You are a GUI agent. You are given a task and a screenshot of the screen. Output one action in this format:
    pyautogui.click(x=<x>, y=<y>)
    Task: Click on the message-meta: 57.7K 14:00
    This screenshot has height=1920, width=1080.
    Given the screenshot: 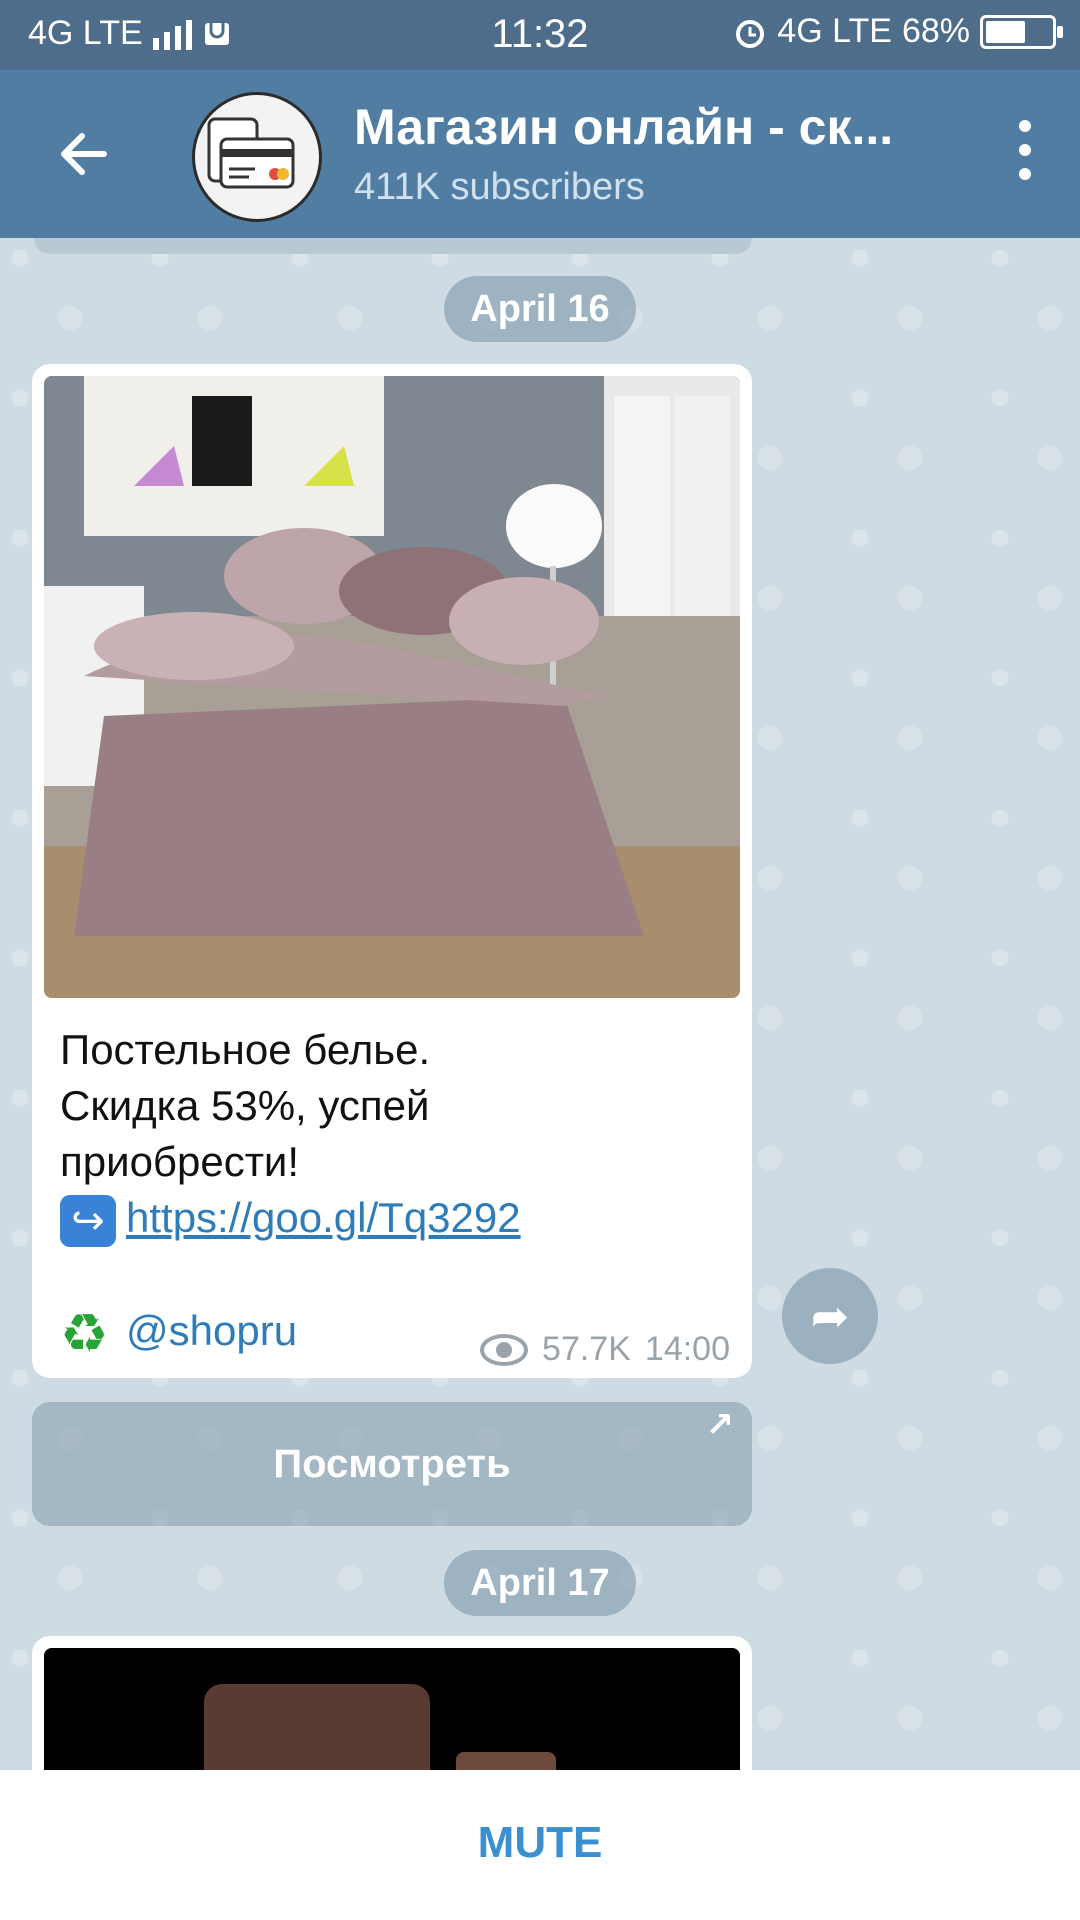 What is the action you would take?
    pyautogui.click(x=605, y=1349)
    